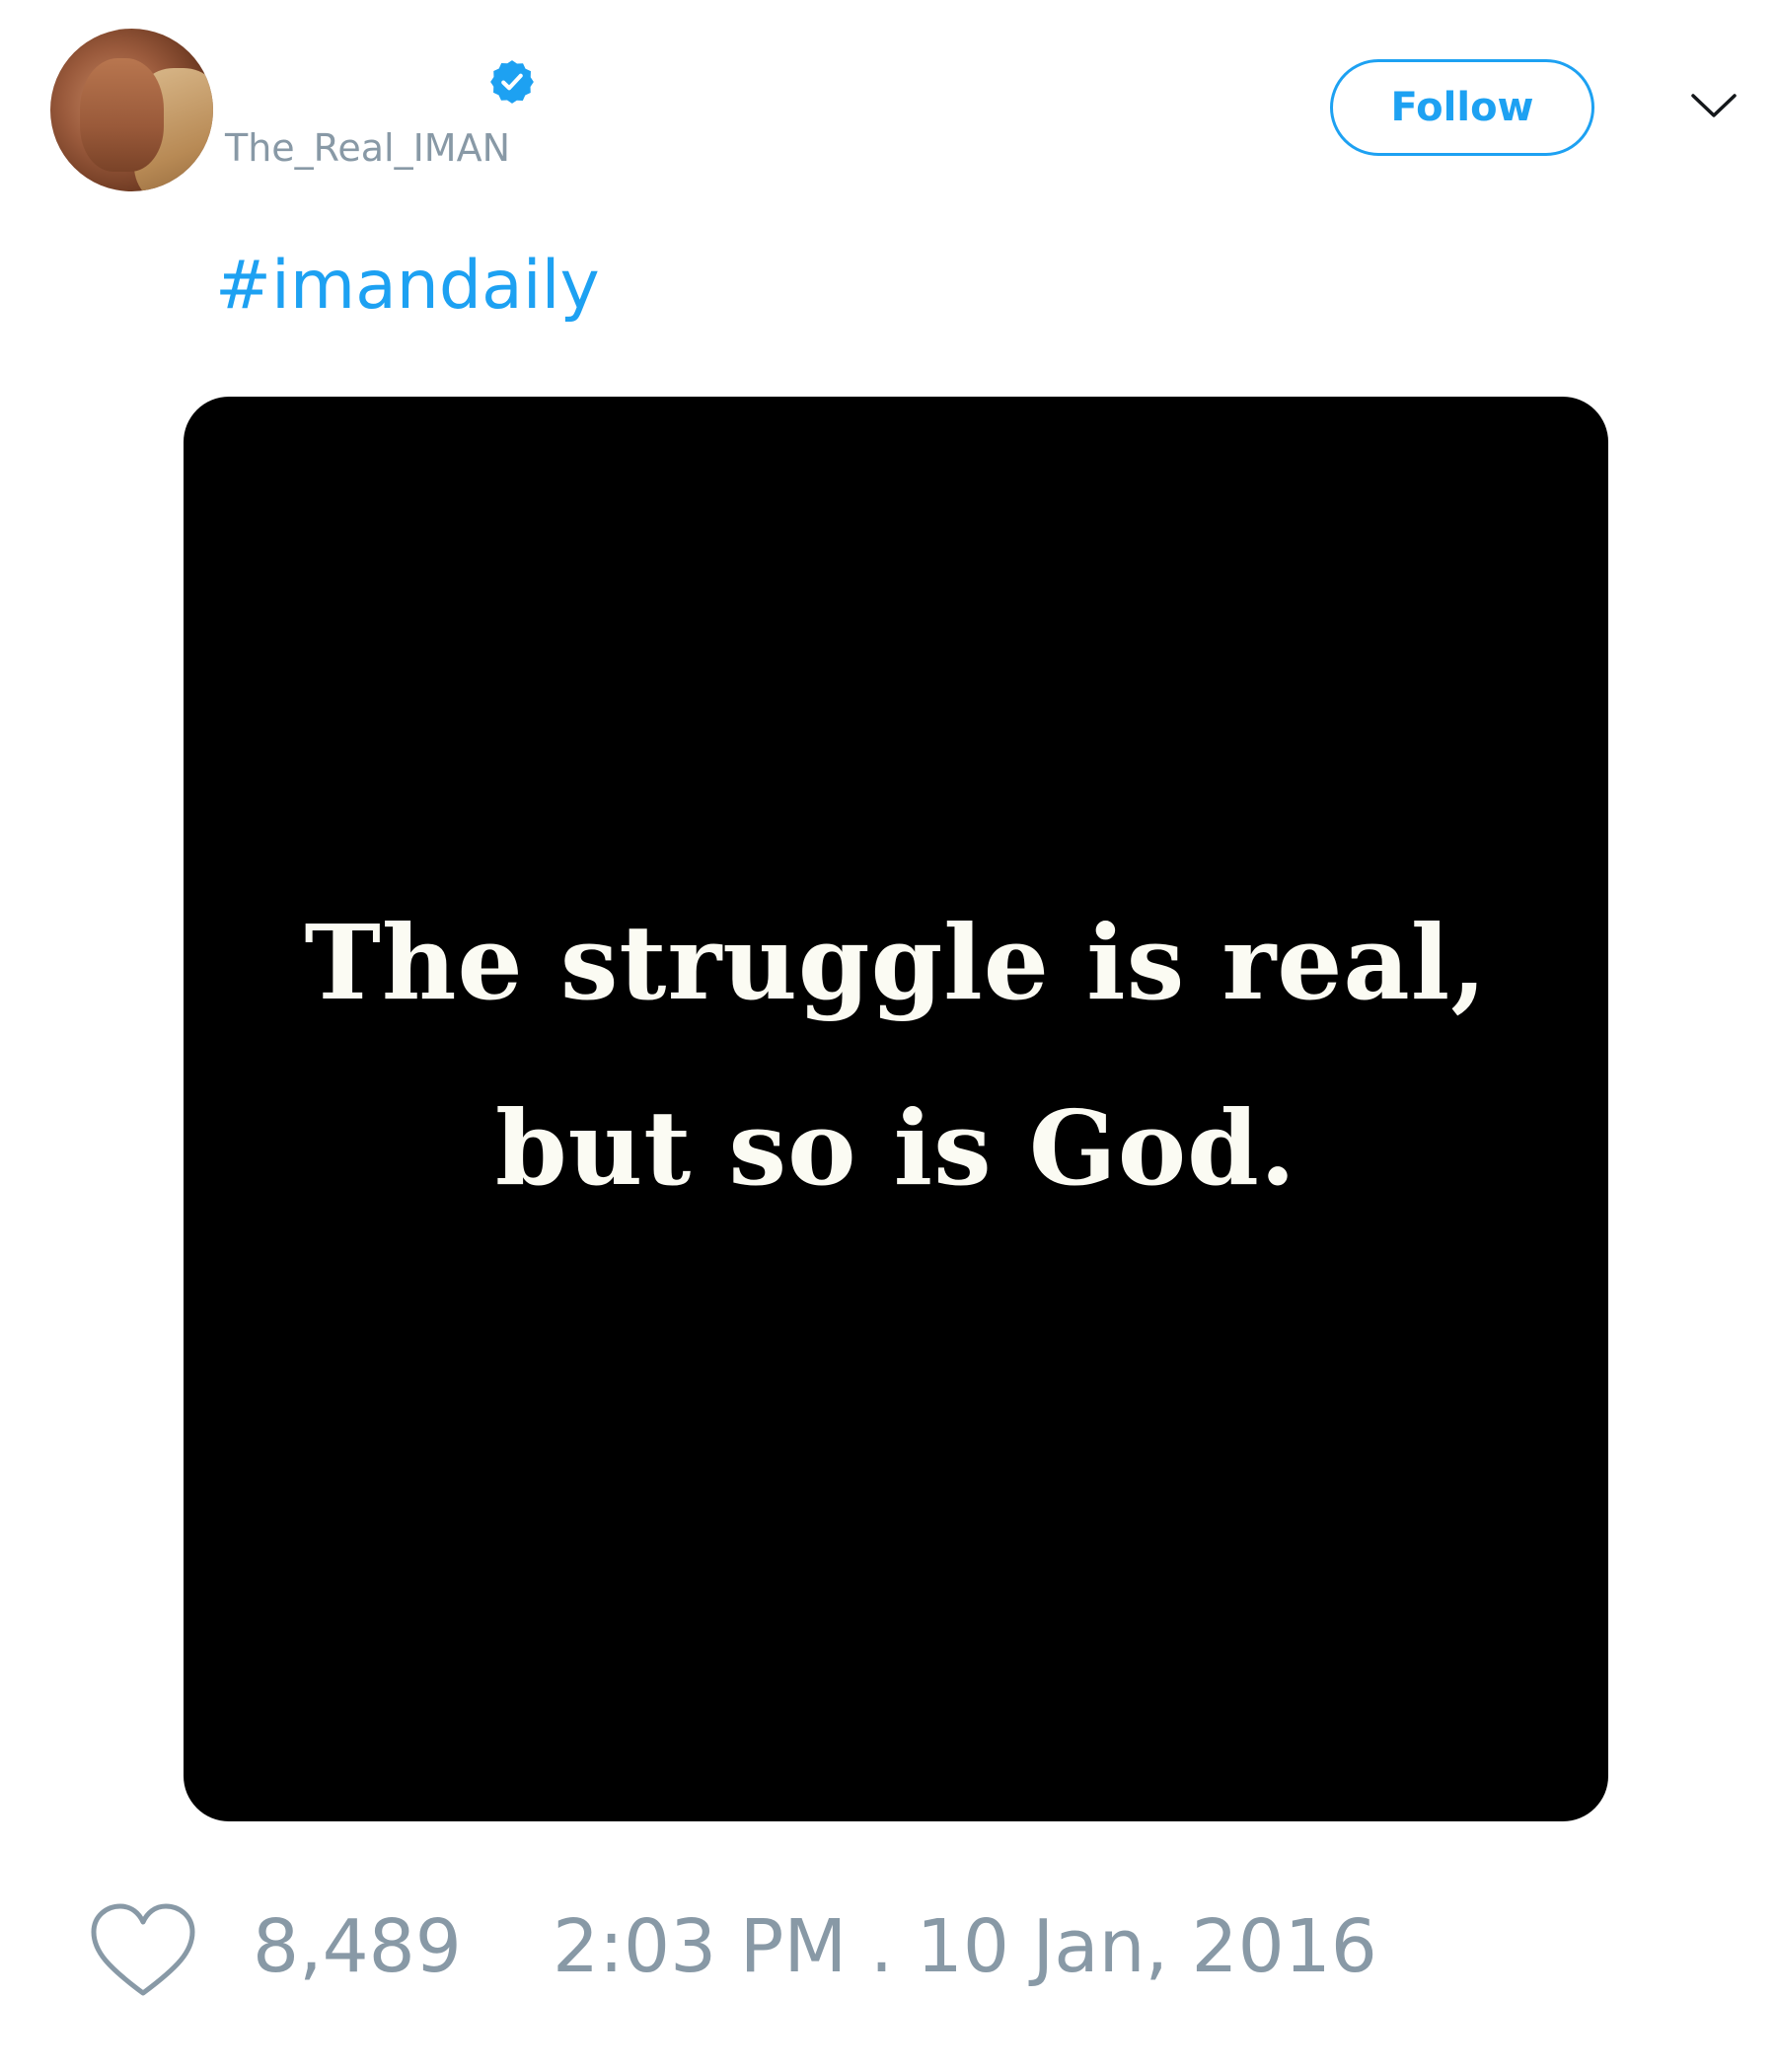 The width and height of the screenshot is (1776, 2072). I want to click on hashtag-link: #imandaily, so click(407, 286).